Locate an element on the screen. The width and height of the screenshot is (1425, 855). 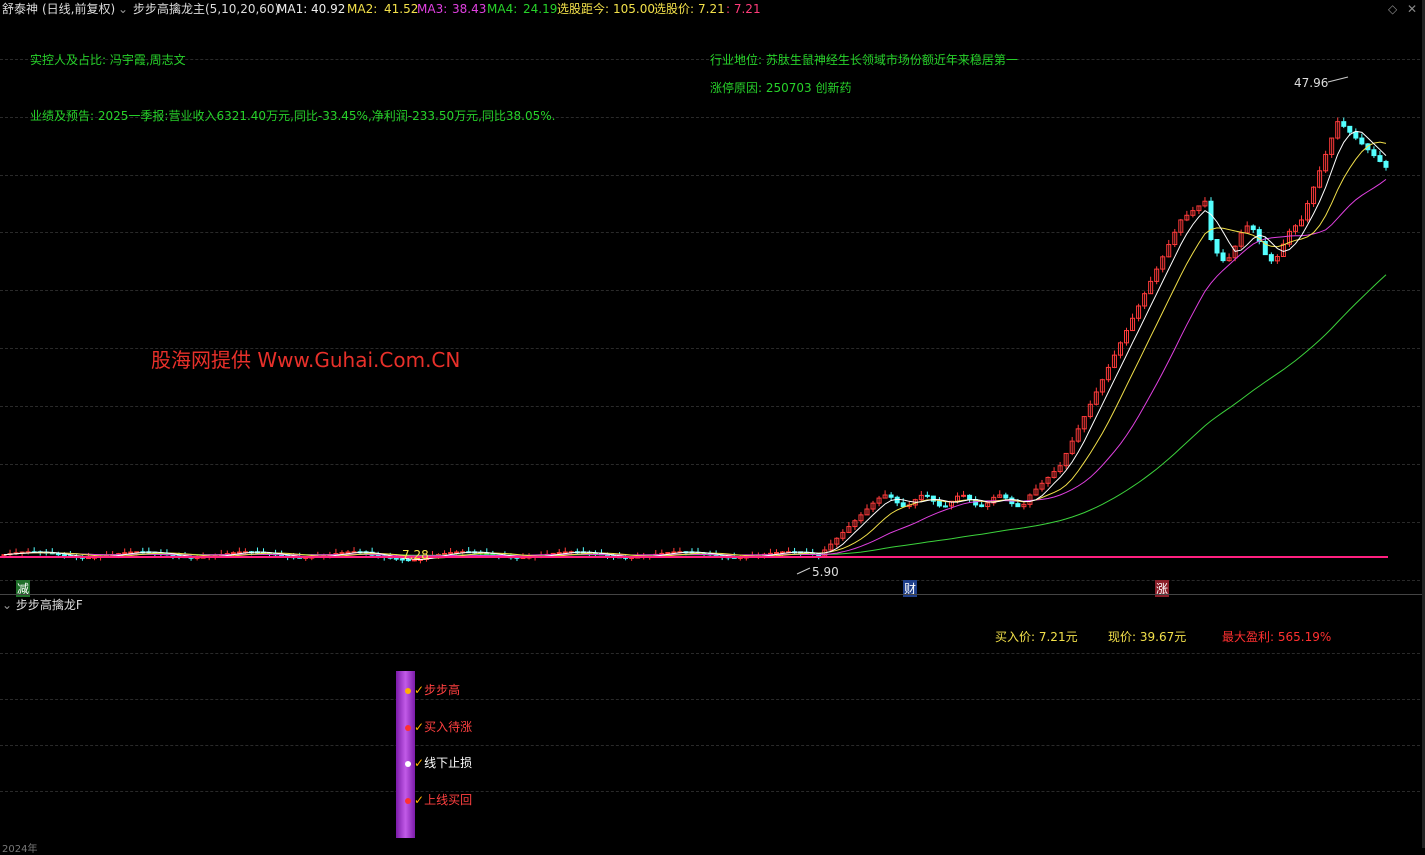
signal-maihui: ✓上线买回 is located at coordinates (438, 800).